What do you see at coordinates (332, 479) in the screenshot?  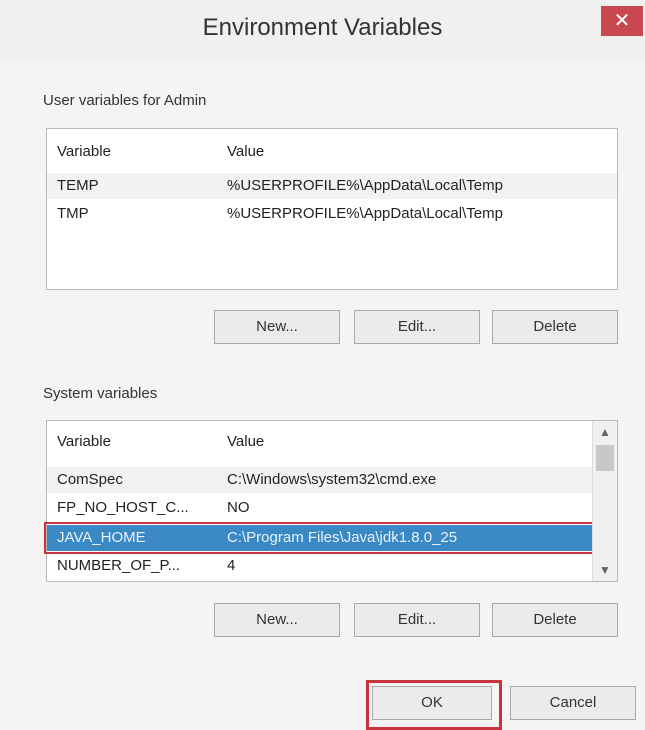 I see `variable-value: C:\Windows\system32\cmd.exe` at bounding box center [332, 479].